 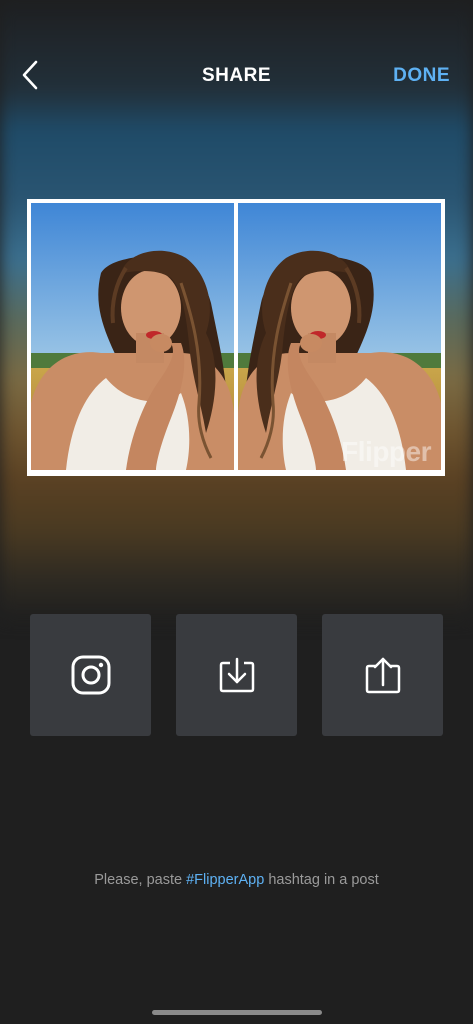 I want to click on portrait-image-mirrored, so click(x=339, y=336).